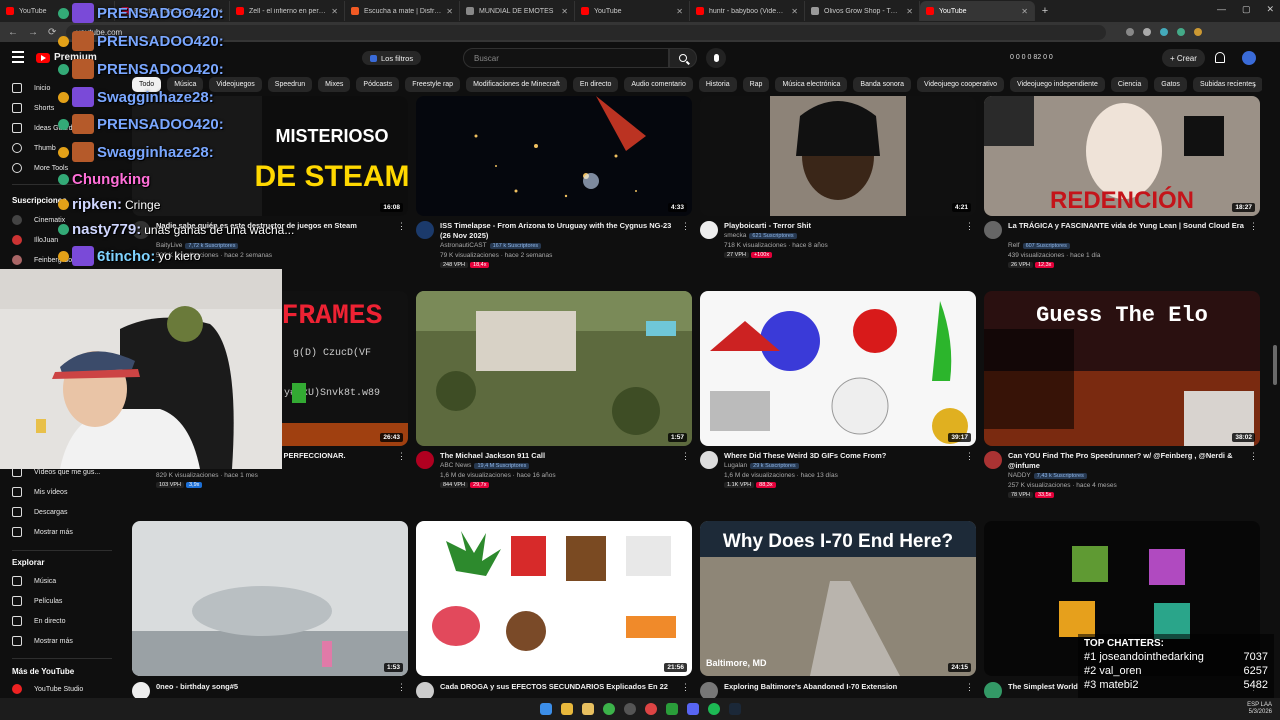  I want to click on spotify-icon, so click(713, 709).